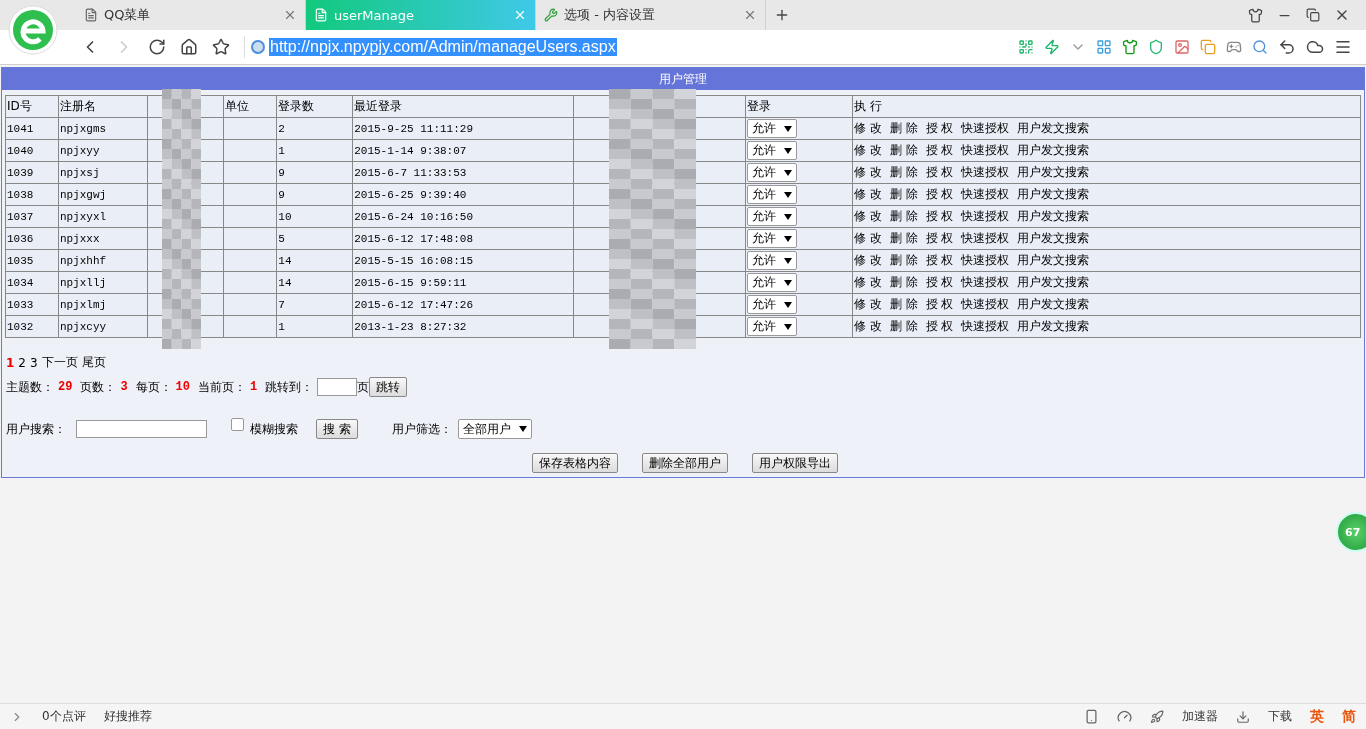 This screenshot has width=1366, height=729. What do you see at coordinates (1234, 47) in the screenshot?
I see `gamepad-icon` at bounding box center [1234, 47].